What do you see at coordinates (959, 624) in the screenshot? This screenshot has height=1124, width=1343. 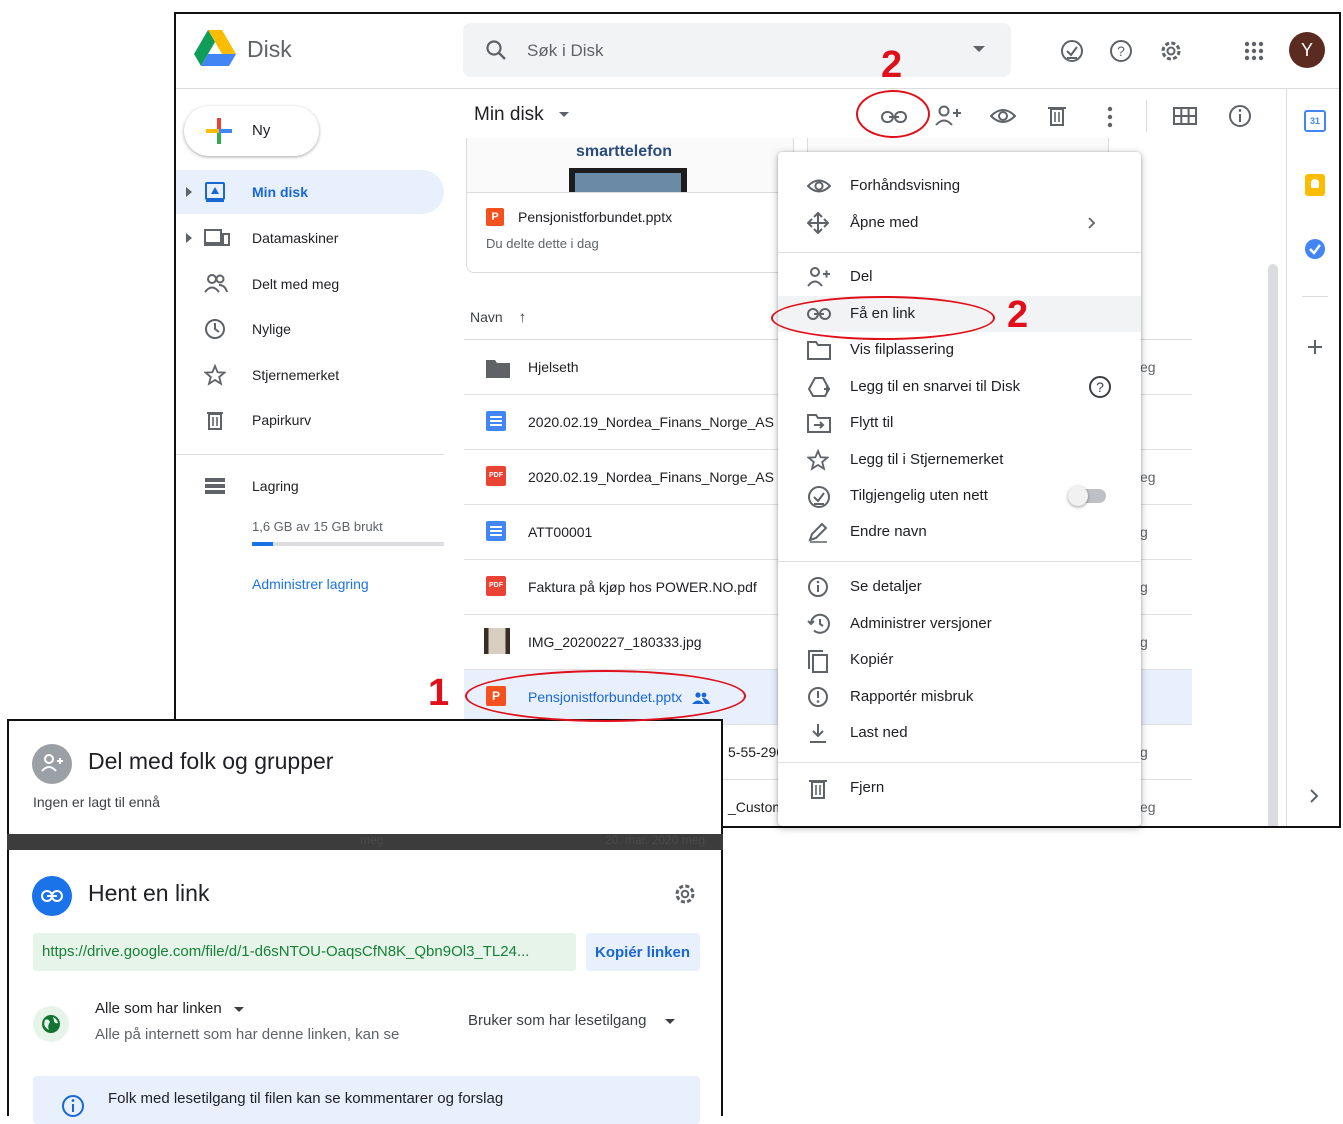 I see `menu-item-versions: Administrer versjoner` at bounding box center [959, 624].